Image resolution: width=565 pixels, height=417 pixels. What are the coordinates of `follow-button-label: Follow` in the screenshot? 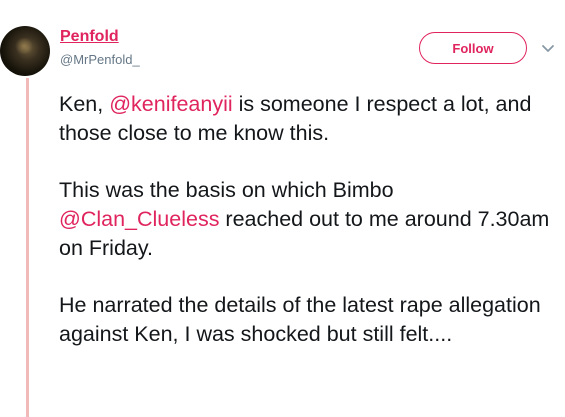 It's located at (473, 48).